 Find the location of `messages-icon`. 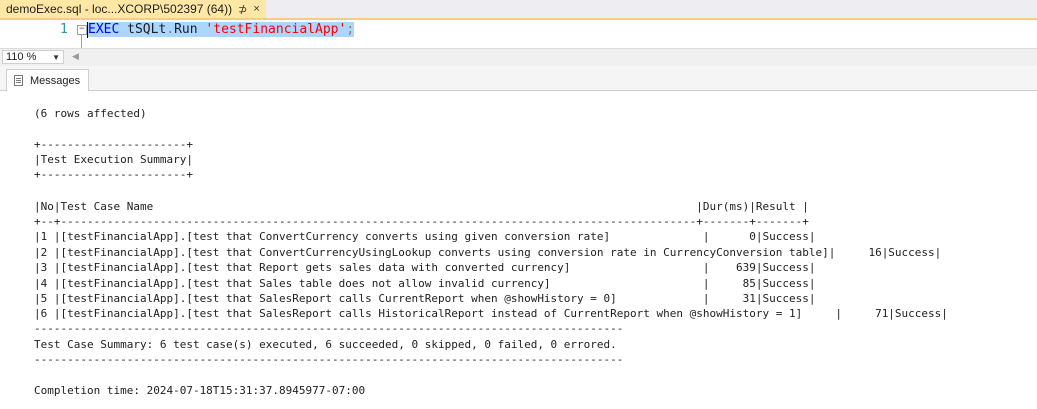

messages-icon is located at coordinates (19, 80).